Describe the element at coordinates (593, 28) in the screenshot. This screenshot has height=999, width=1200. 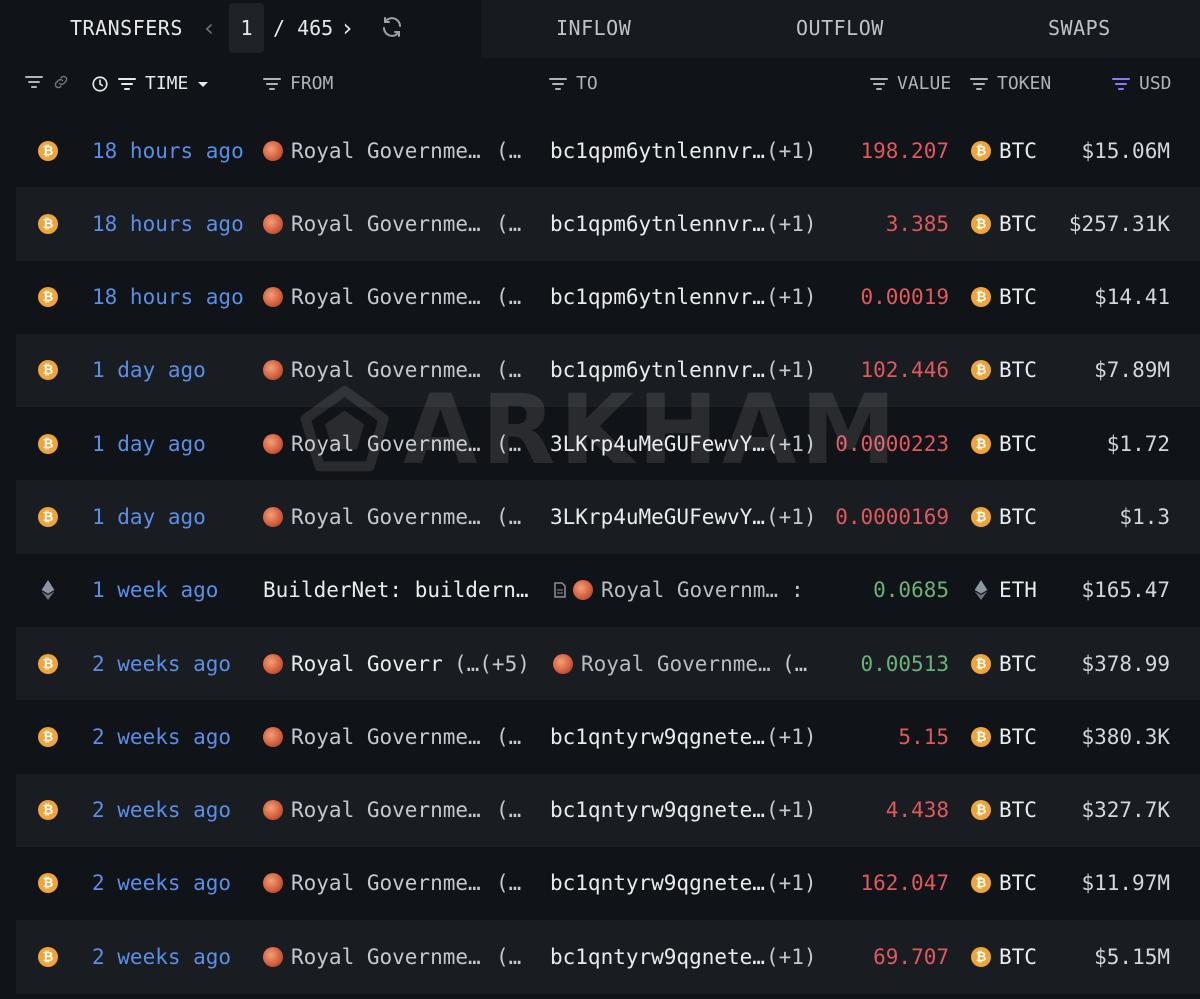
I see `tab-inflow: INFLOW` at that location.